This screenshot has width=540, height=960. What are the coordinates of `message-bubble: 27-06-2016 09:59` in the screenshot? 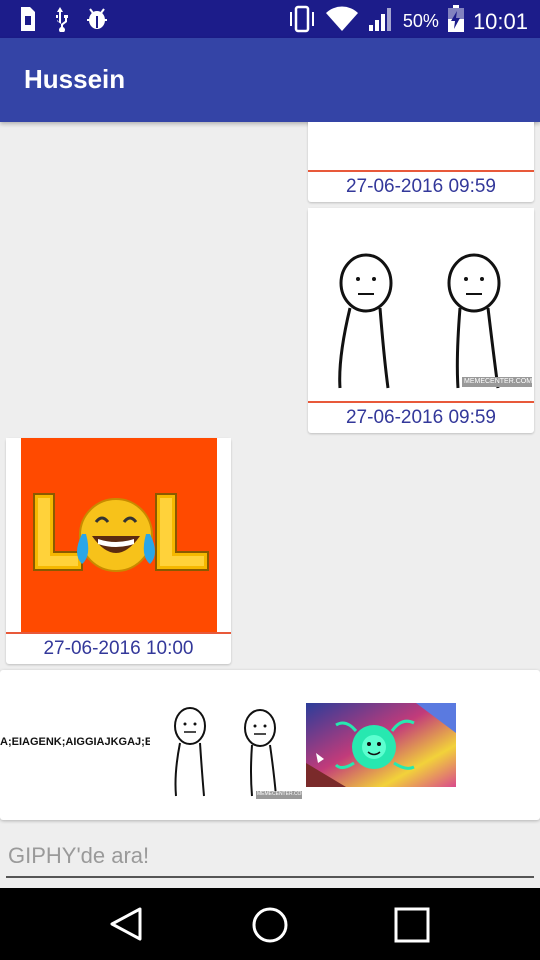 It's located at (421, 162).